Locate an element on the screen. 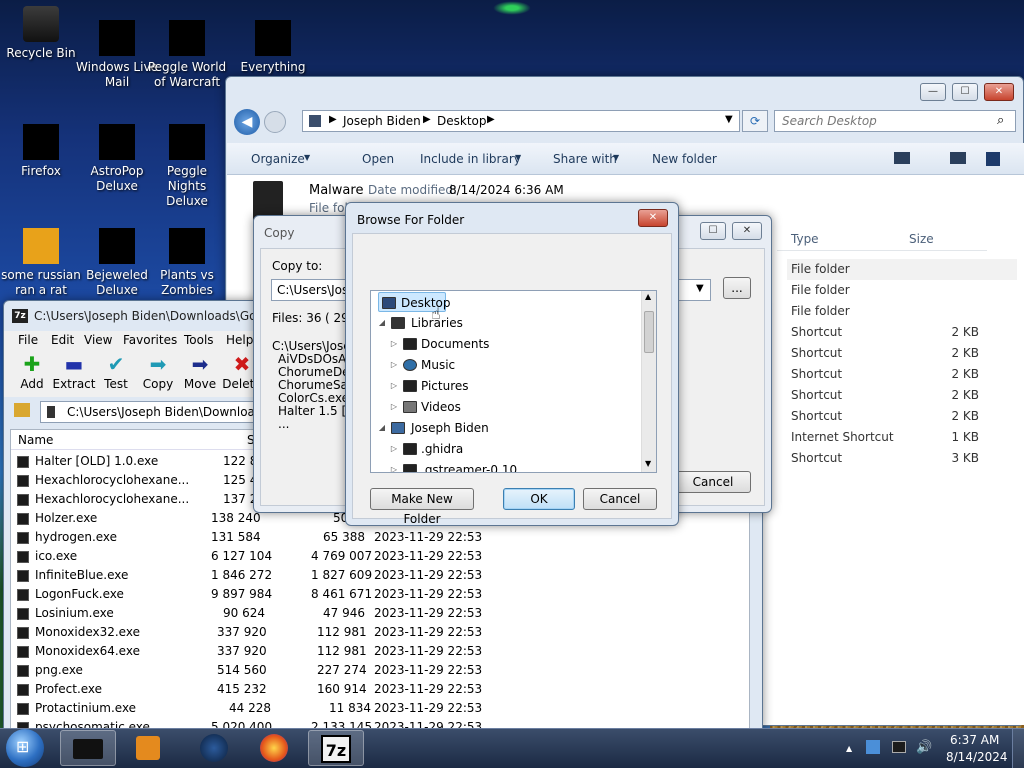  tray-expand-icon: ▲ is located at coordinates (849, 748).